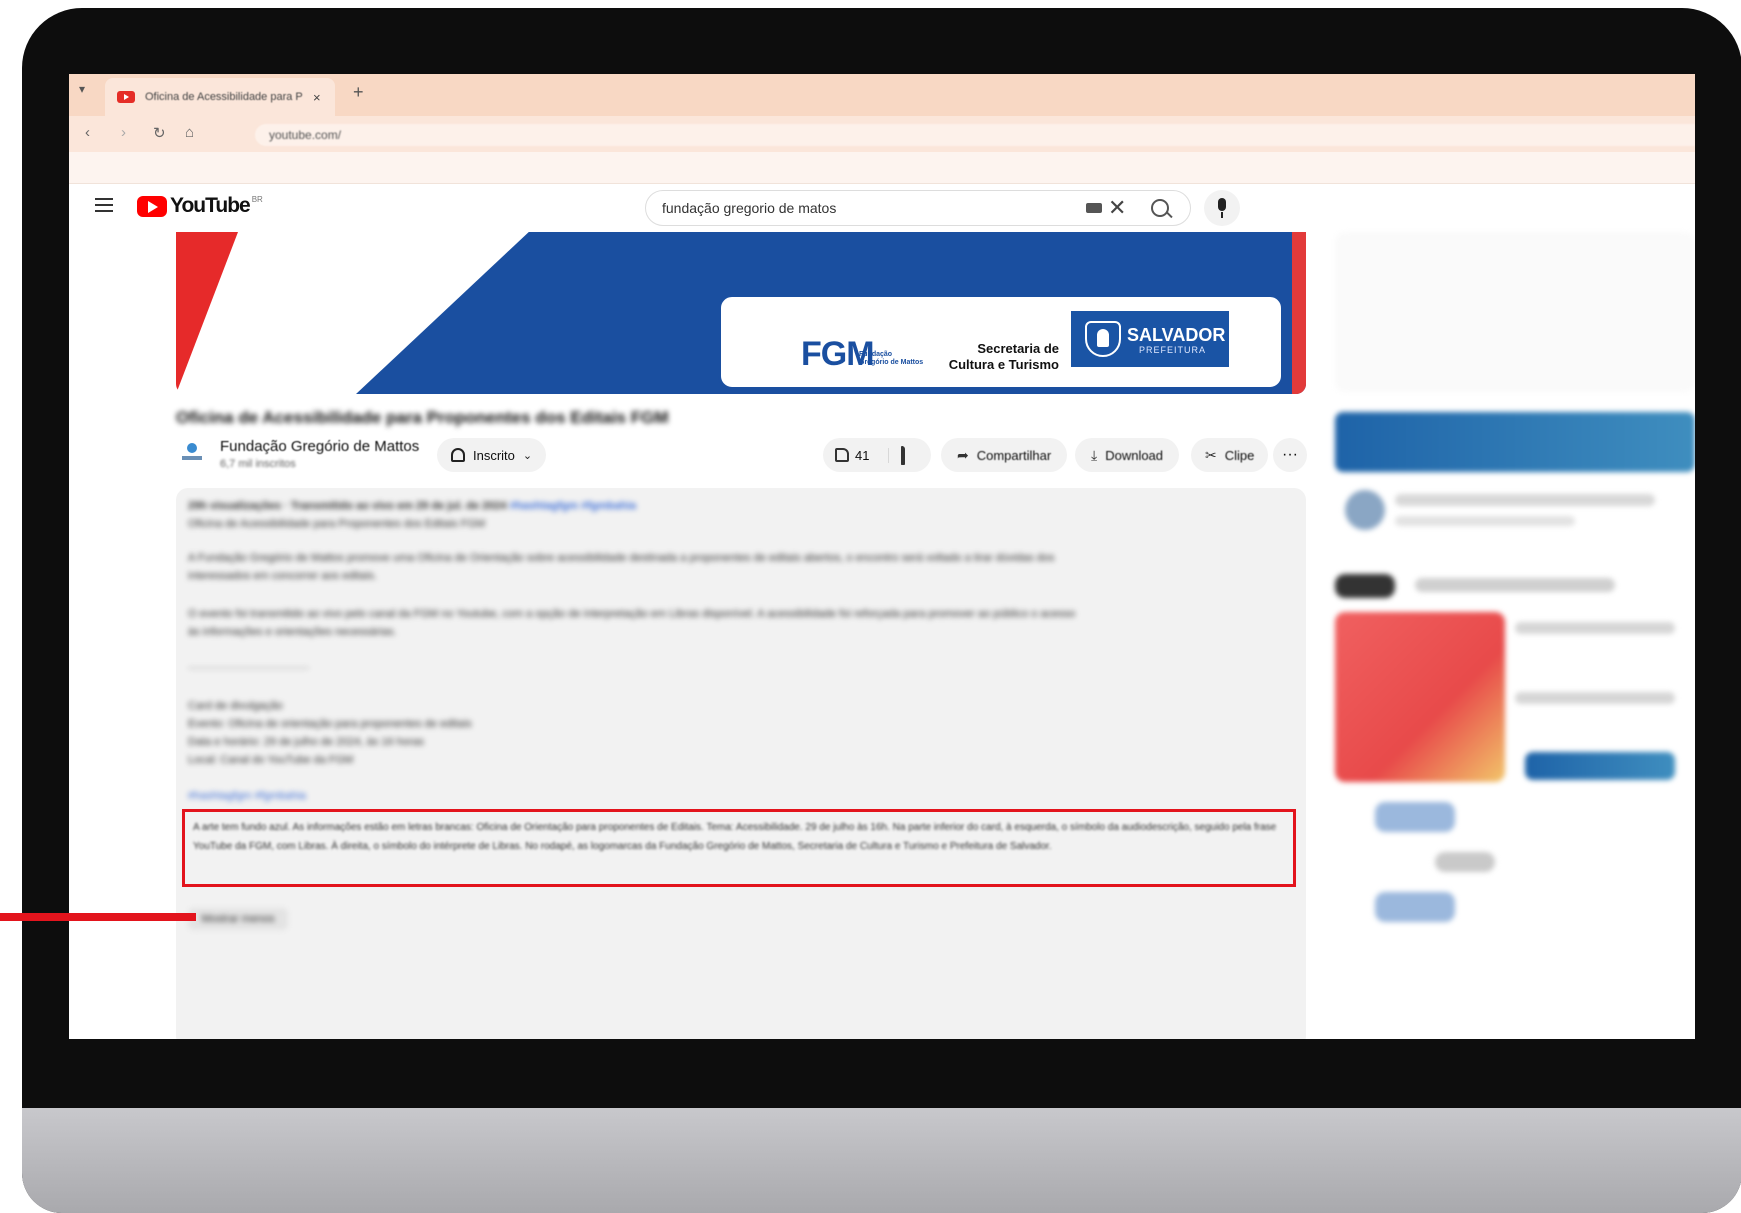  Describe the element at coordinates (258, 464) in the screenshot. I see `channel-subscribers: 6,7 mil inscritos` at that location.